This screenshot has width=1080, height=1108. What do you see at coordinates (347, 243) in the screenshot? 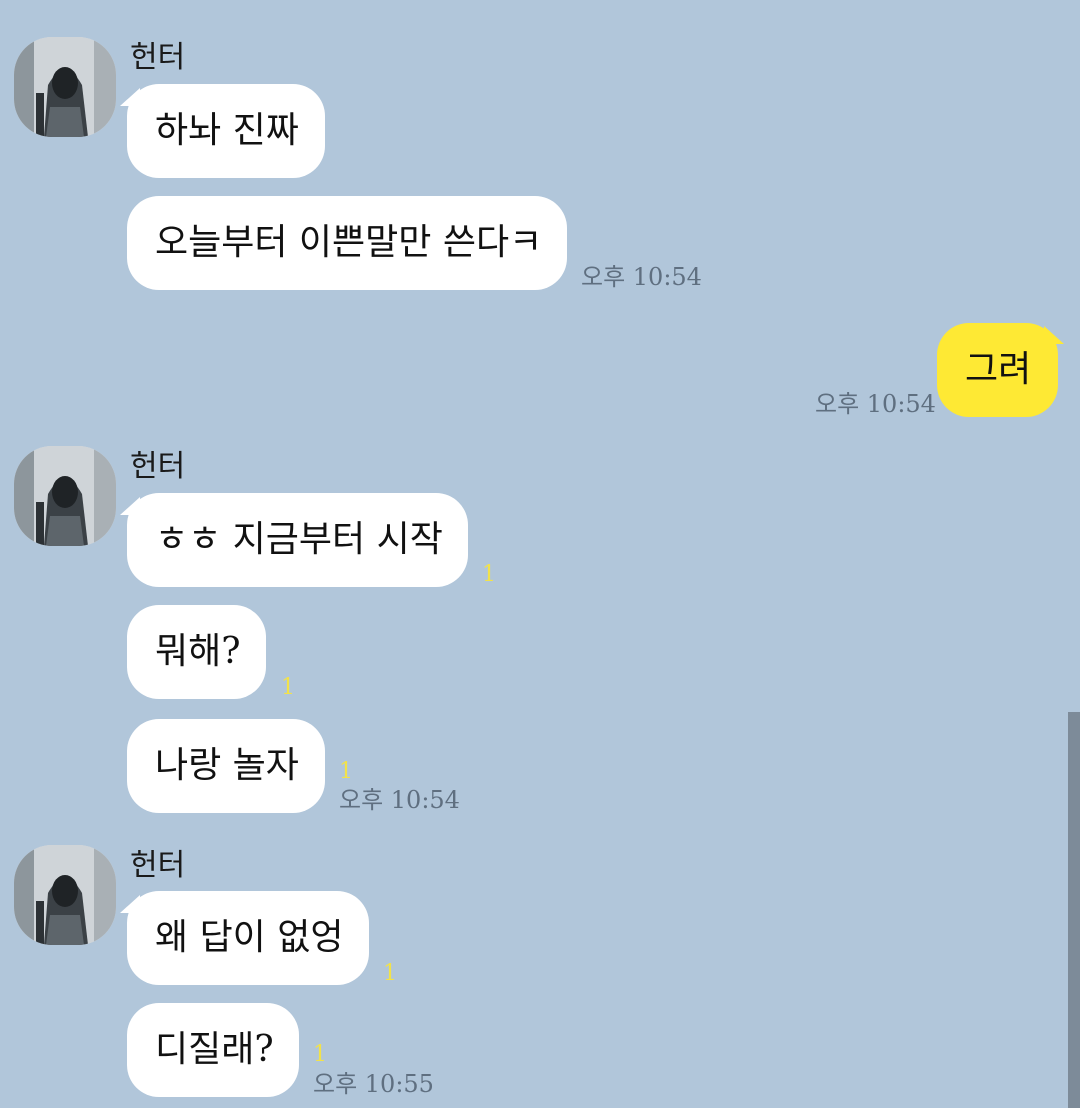
I see `message-bubble: 오늘부터 이쁜말만 쓴다ㅋ` at bounding box center [347, 243].